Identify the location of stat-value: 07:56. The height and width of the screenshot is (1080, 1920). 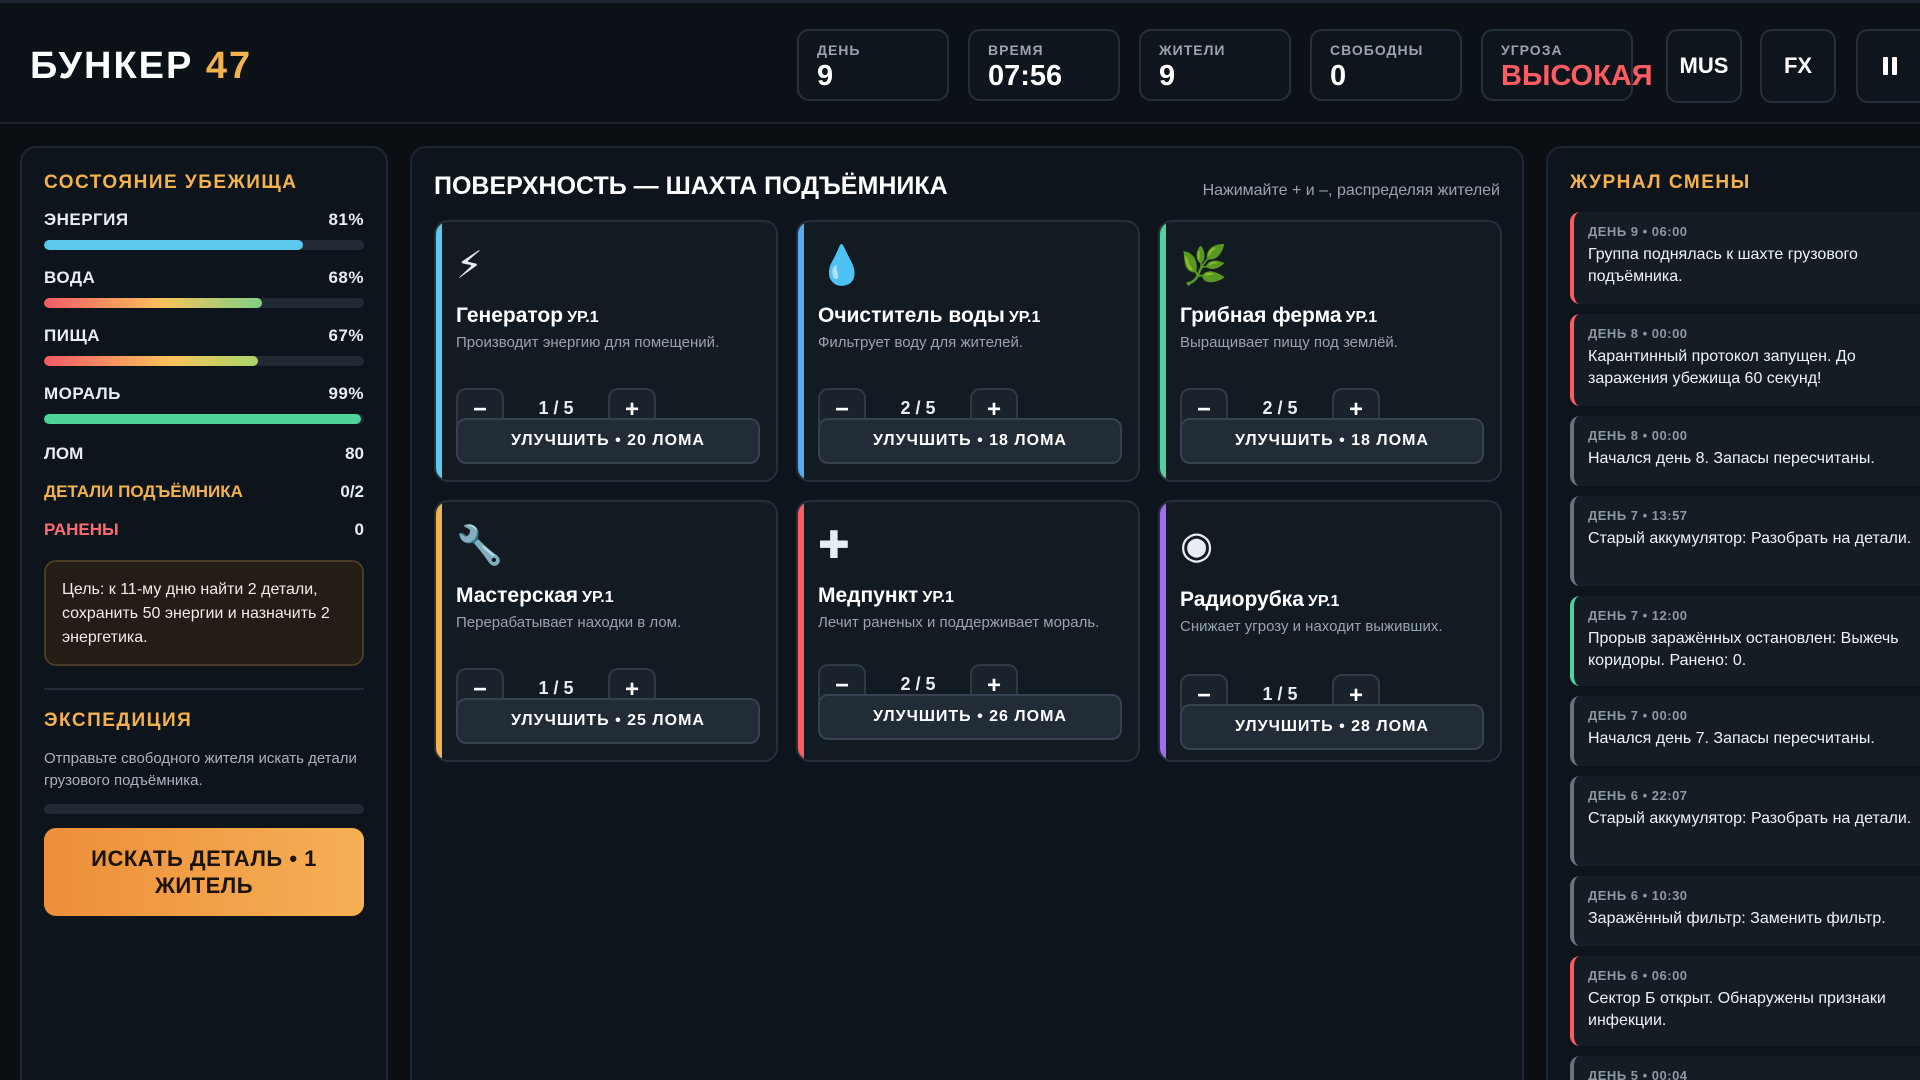
(1025, 76).